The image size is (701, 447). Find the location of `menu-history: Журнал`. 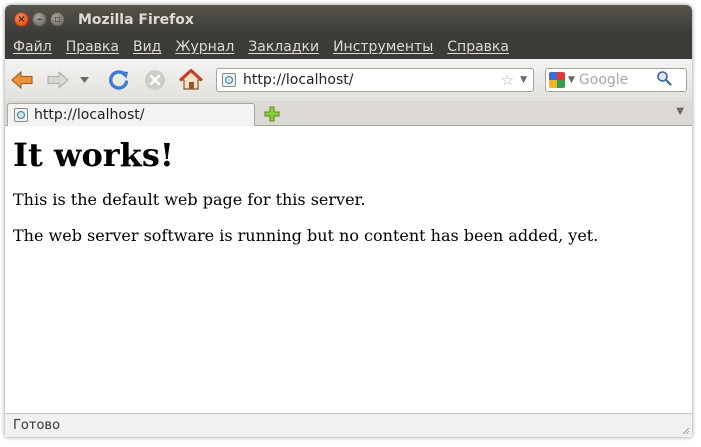

menu-history: Журнал is located at coordinates (204, 47).